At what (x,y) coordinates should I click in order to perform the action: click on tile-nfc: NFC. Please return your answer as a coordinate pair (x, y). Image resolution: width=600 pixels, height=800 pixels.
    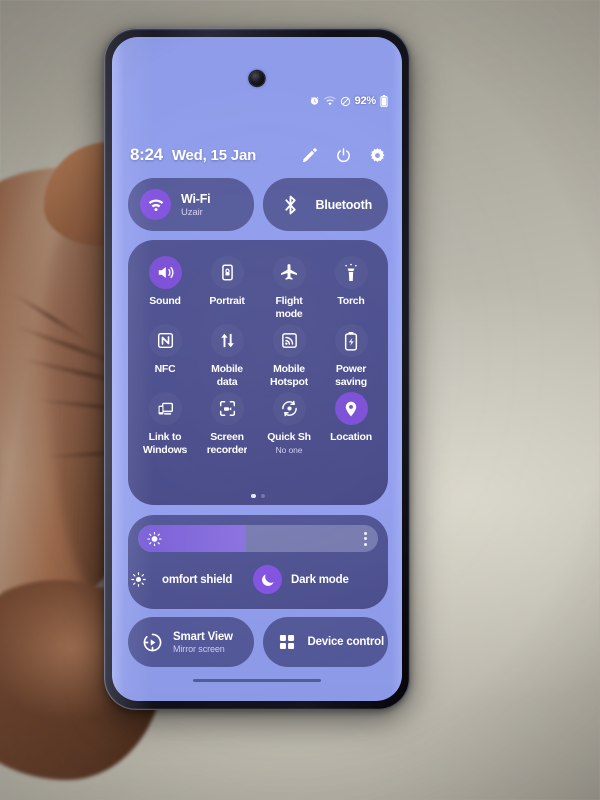
    Looking at the image, I should click on (165, 356).